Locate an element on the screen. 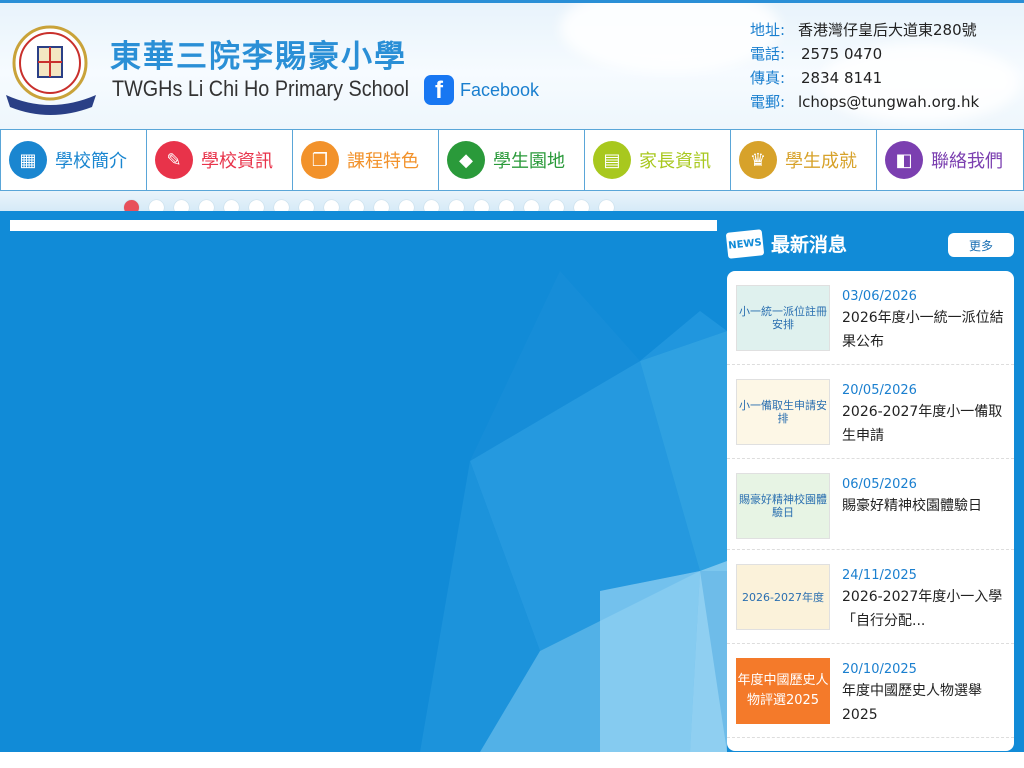 The height and width of the screenshot is (768, 1024). news-icon: ▤ is located at coordinates (612, 160).